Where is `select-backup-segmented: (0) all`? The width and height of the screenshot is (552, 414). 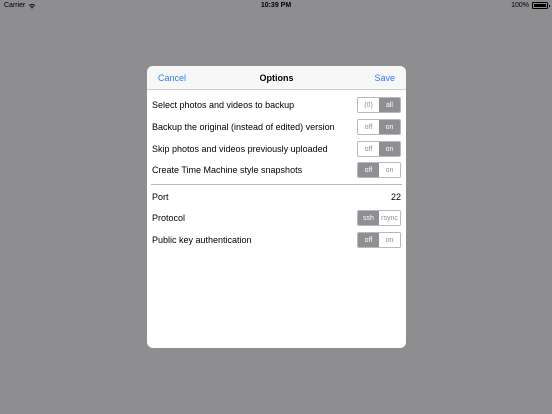
select-backup-segmented: (0) all is located at coordinates (379, 105).